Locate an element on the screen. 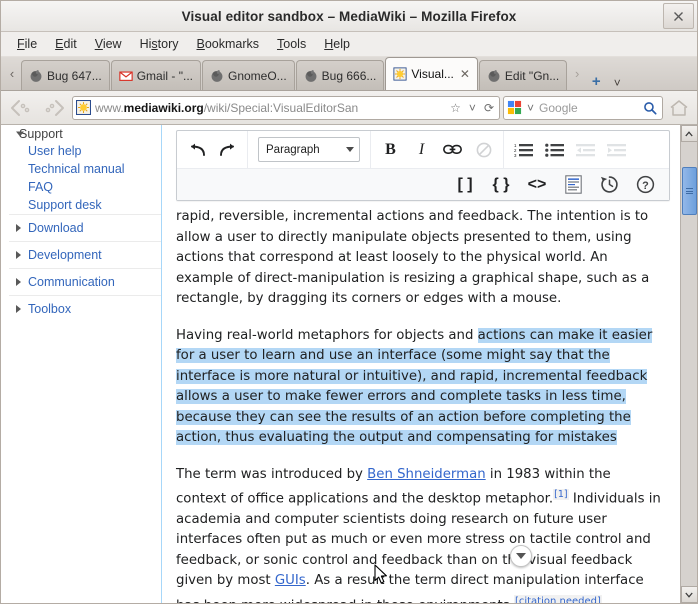 The height and width of the screenshot is (604, 698). home-button is located at coordinates (679, 108).